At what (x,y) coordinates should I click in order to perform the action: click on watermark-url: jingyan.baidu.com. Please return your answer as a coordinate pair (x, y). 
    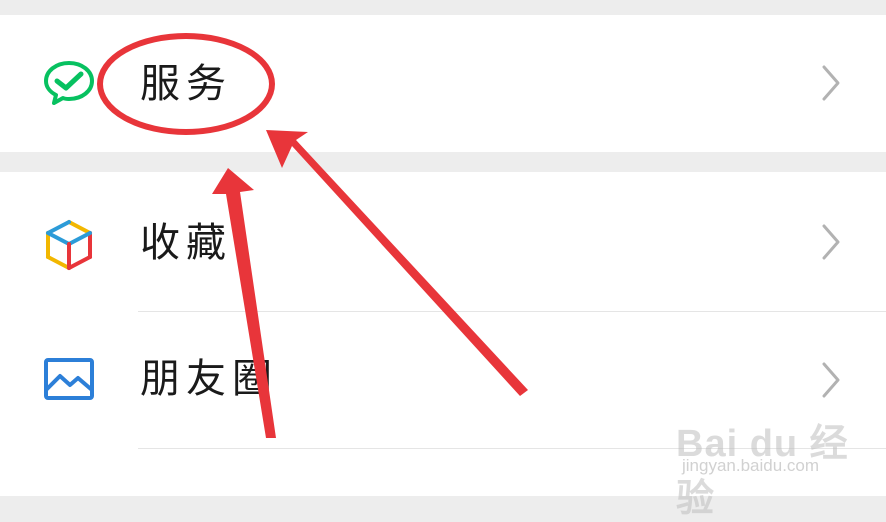
    Looking at the image, I should click on (751, 465).